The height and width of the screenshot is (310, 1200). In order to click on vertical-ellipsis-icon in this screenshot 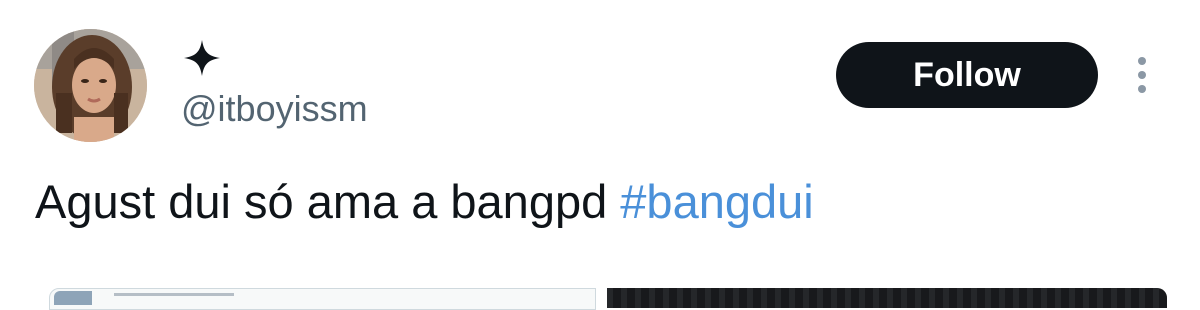, I will do `click(1142, 75)`.